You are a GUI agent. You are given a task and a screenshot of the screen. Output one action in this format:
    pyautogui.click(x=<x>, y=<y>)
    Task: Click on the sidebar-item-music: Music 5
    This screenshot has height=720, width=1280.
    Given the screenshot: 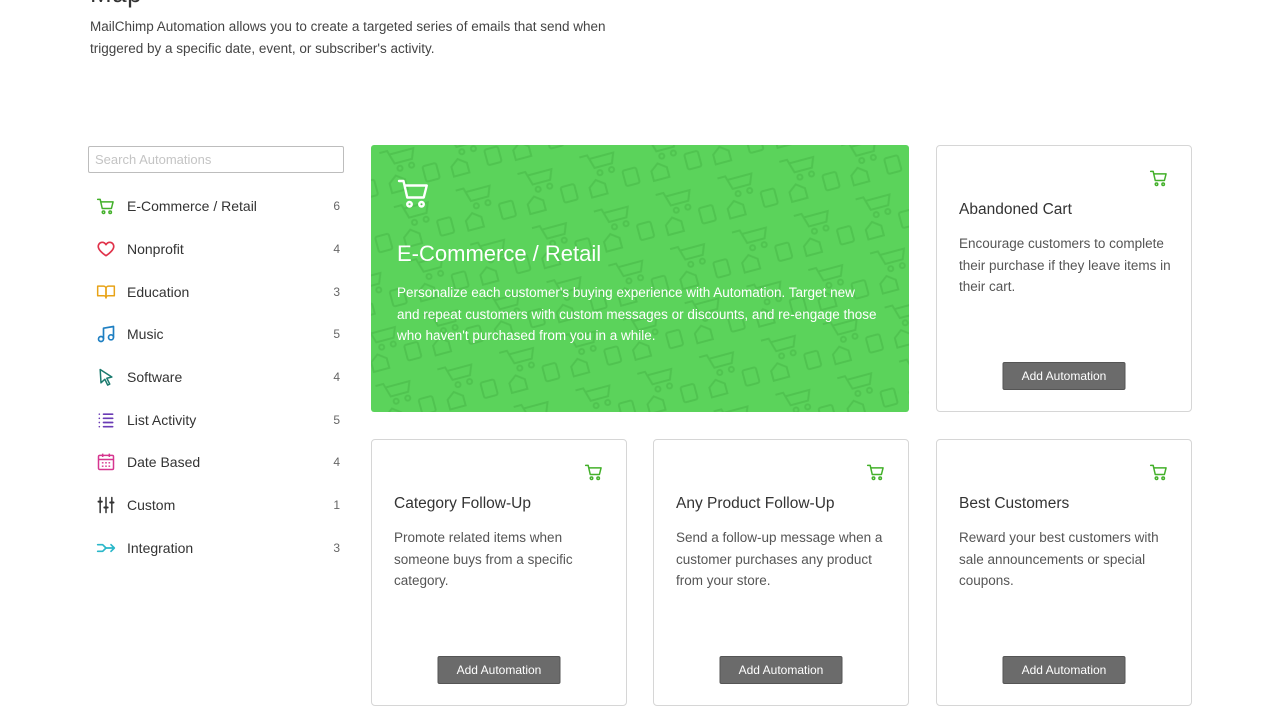 What is the action you would take?
    pyautogui.click(x=218, y=334)
    